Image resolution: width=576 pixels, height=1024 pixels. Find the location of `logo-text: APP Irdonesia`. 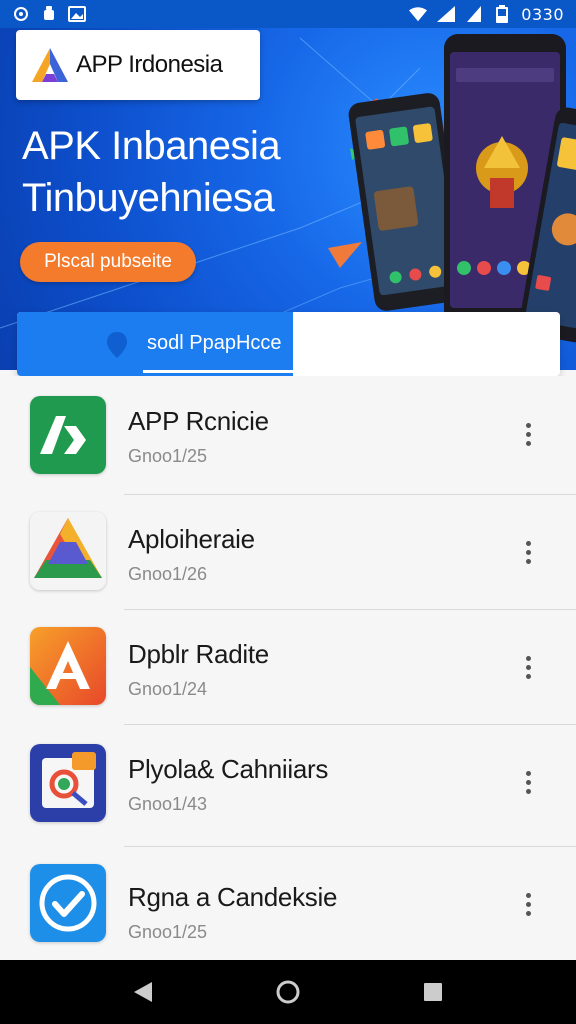

logo-text: APP Irdonesia is located at coordinates (149, 64).